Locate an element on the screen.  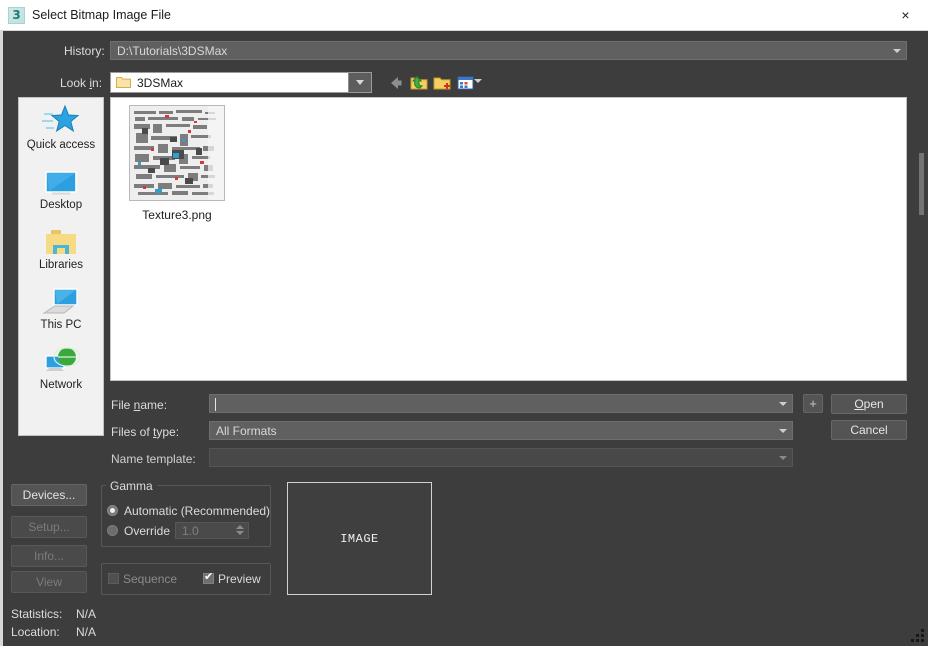
lookin-value: 3DSMax is located at coordinates (160, 83).